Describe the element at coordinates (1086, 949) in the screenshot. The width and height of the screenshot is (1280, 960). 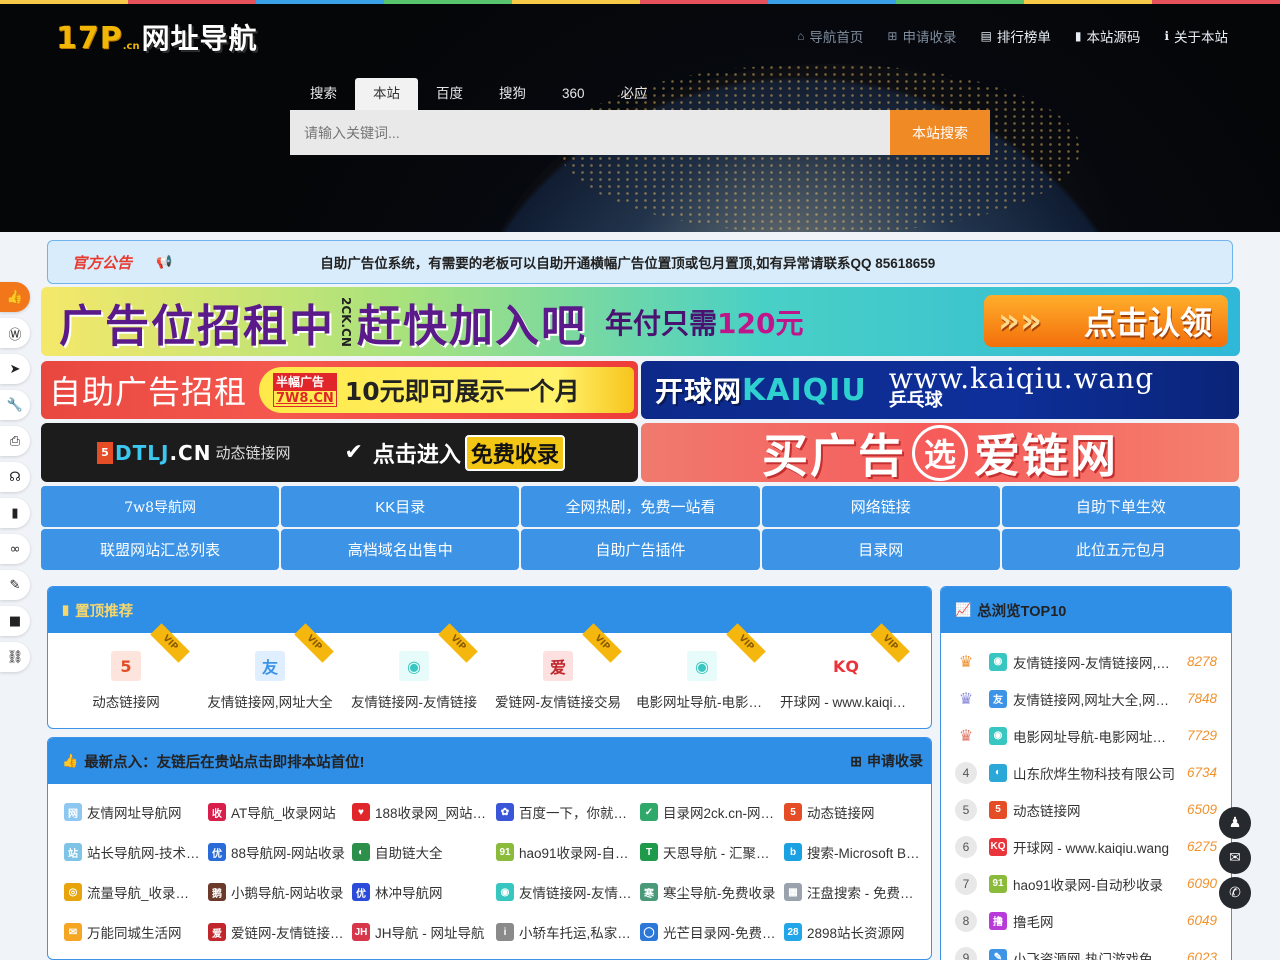
I see `ranking-item: 9 ✎ 小飞资源网-热门游戏免费下载 6023` at that location.